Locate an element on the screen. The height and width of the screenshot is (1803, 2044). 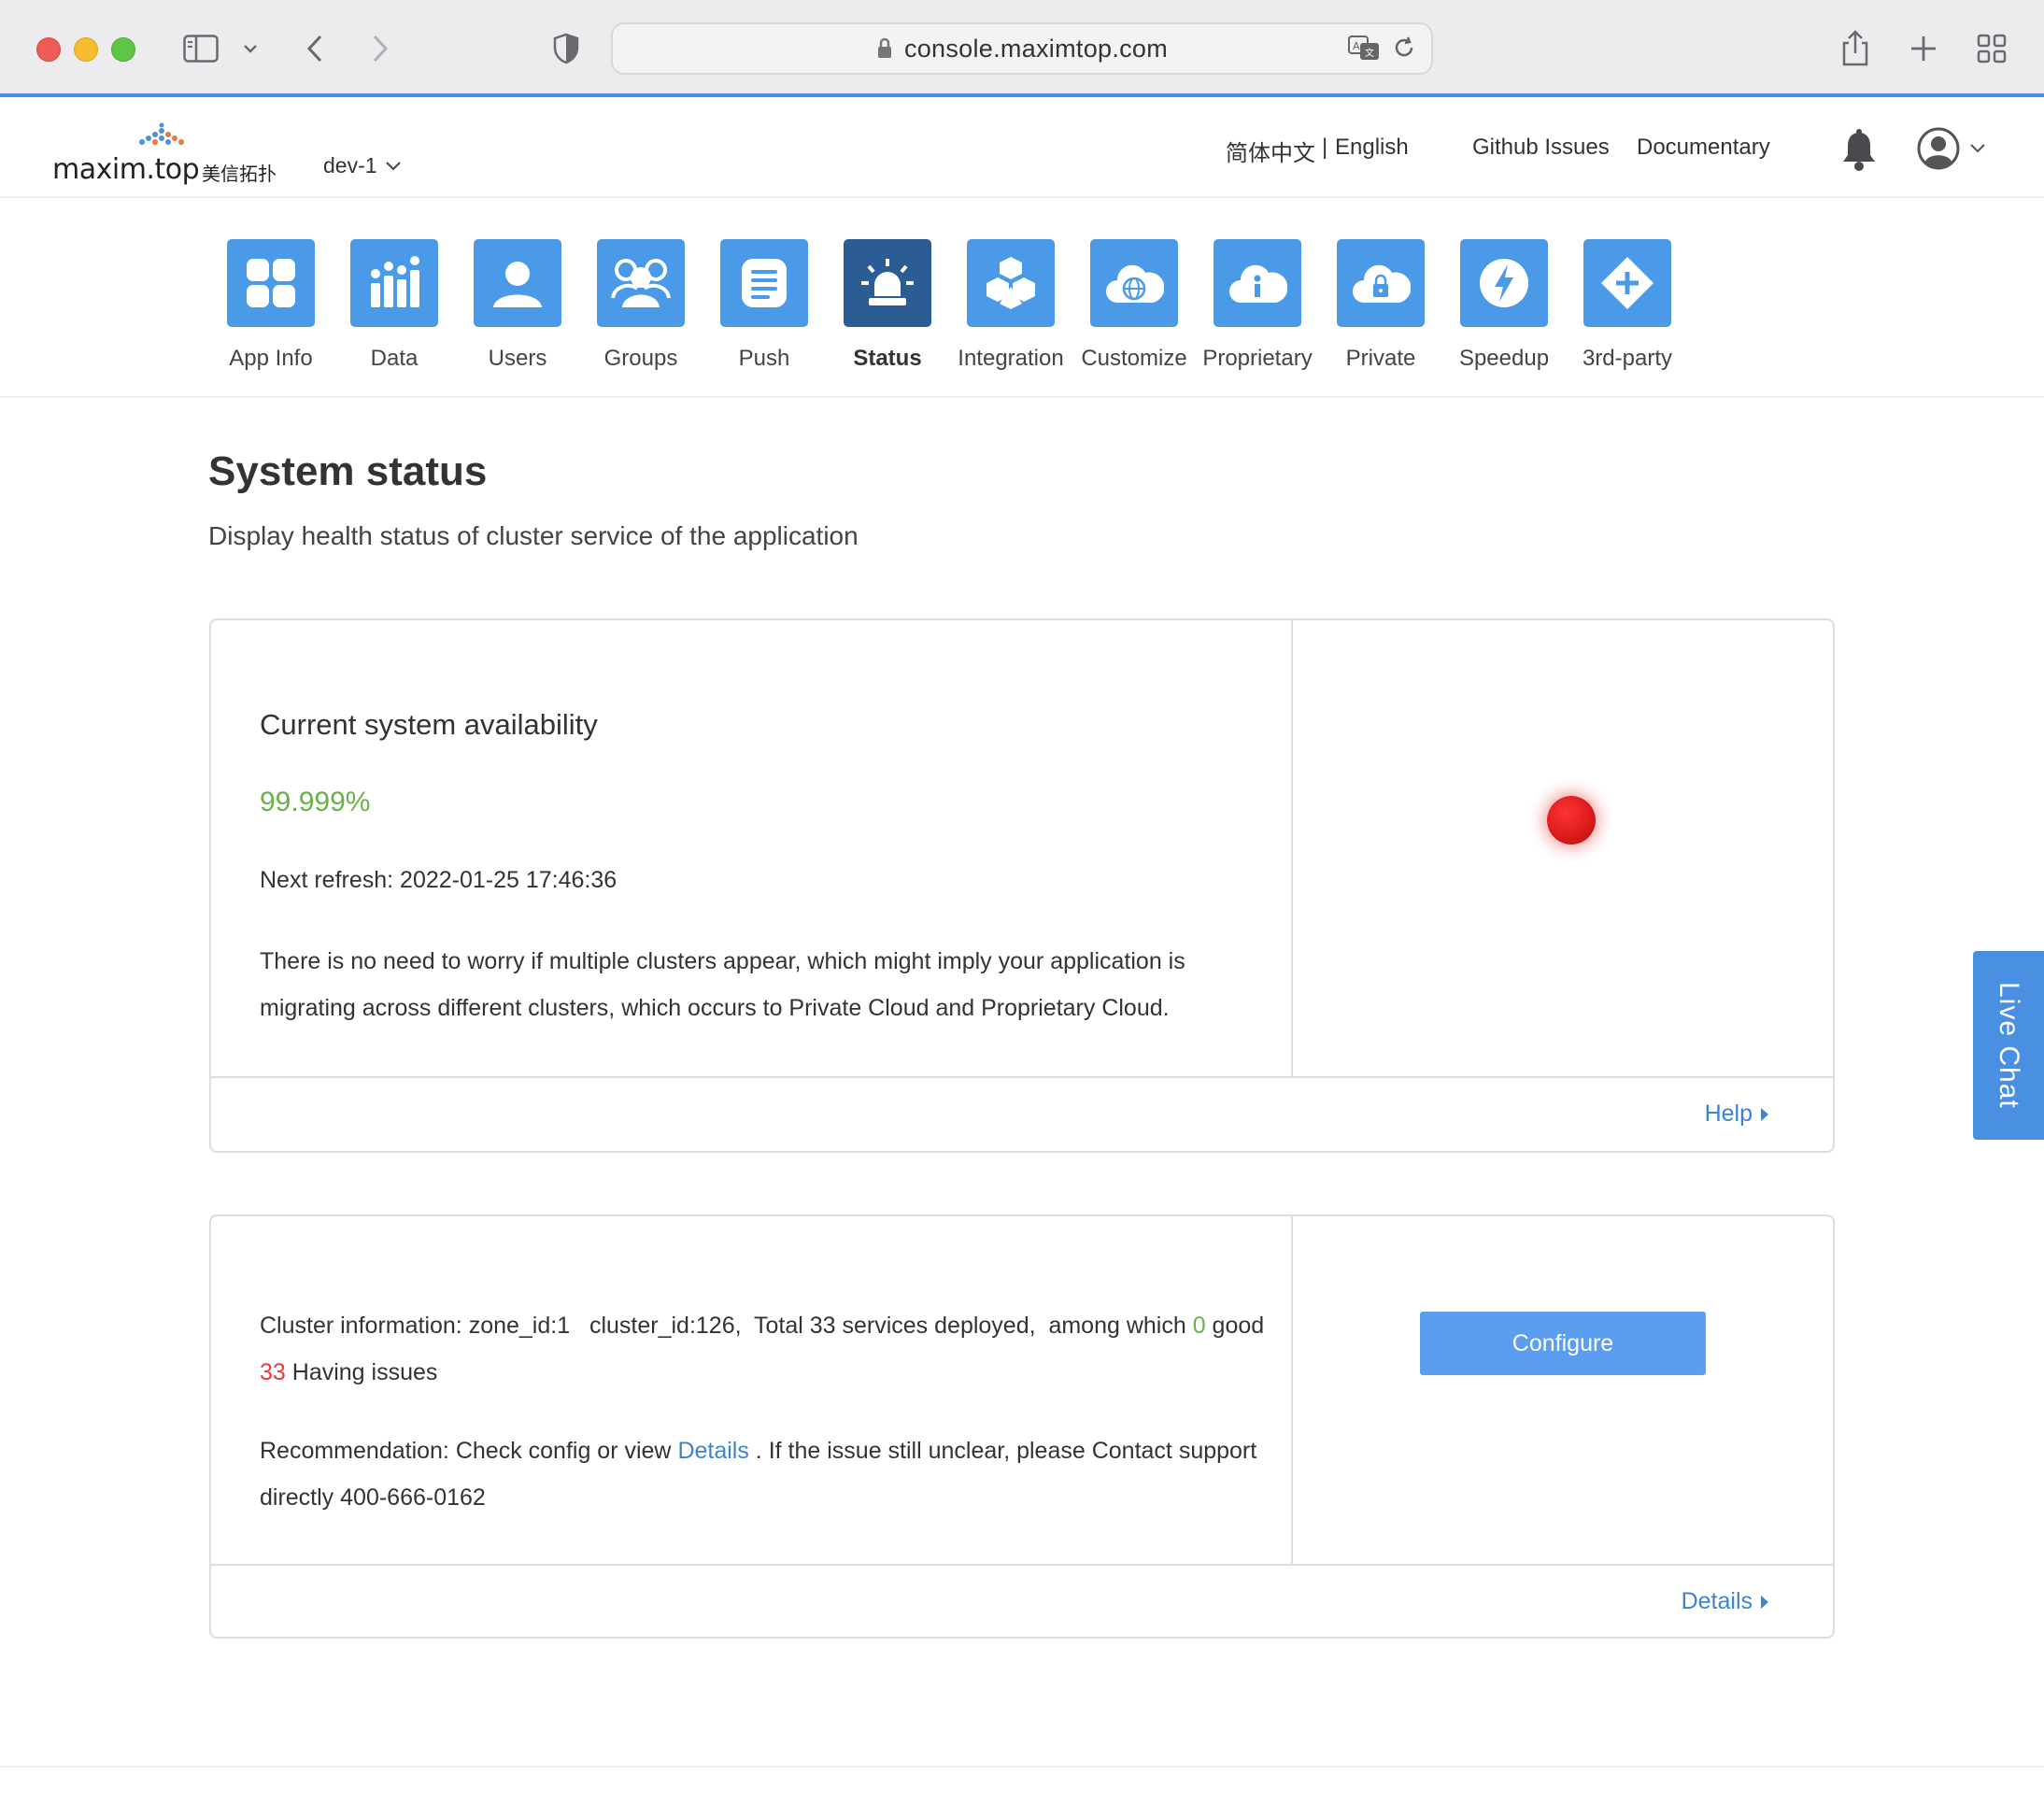
details-inline-link: Details is located at coordinates (712, 1451).